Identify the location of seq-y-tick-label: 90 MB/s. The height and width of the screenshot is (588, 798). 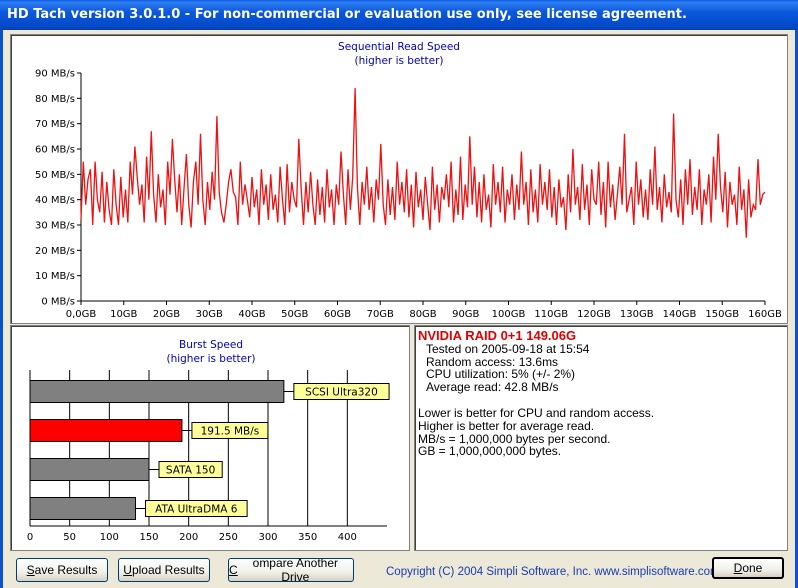
(55, 74).